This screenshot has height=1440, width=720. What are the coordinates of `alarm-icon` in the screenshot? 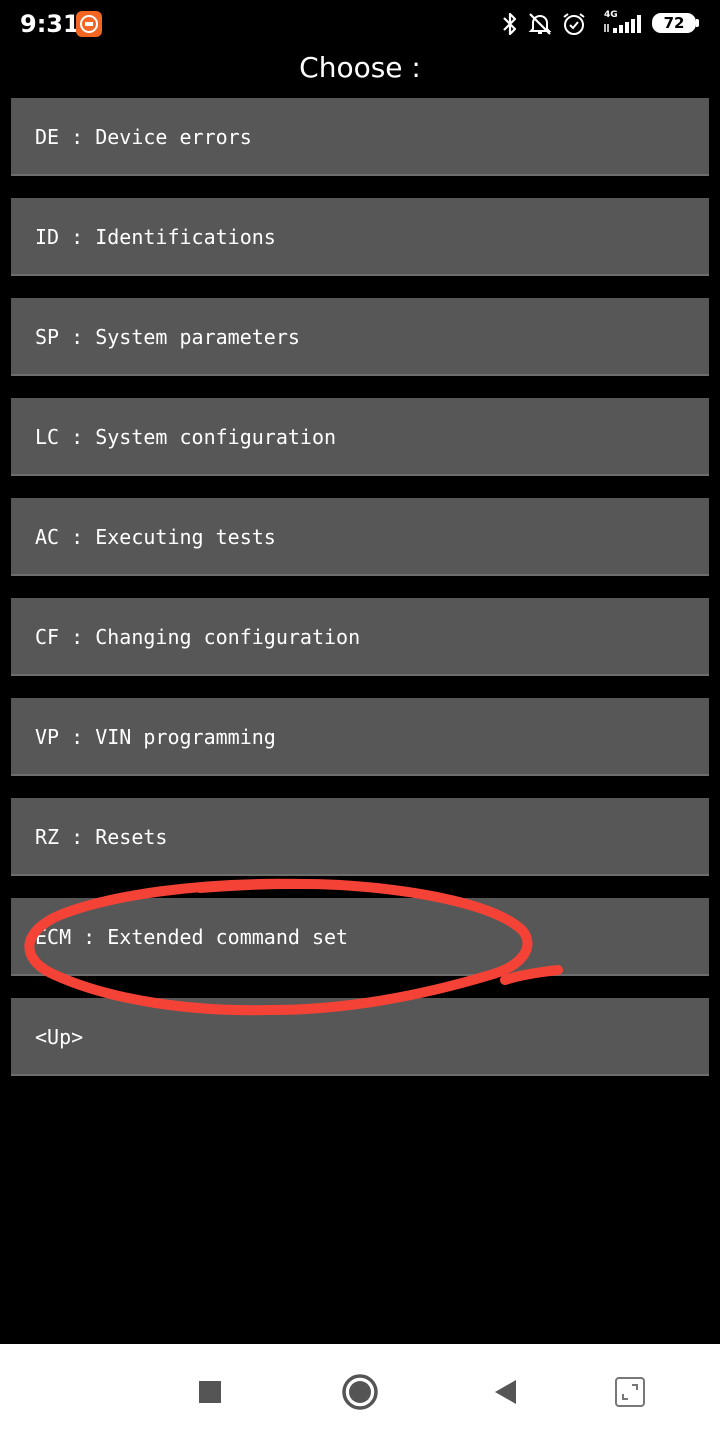 It's located at (574, 24).